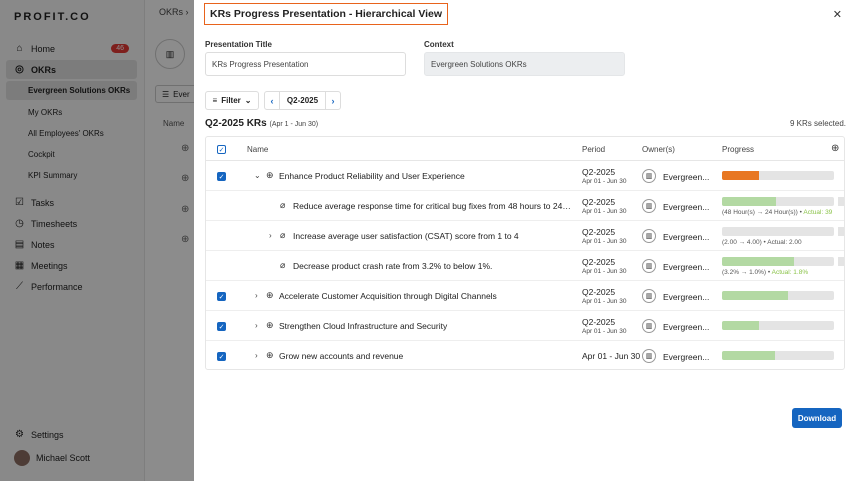 This screenshot has width=856, height=481. What do you see at coordinates (594, 149) in the screenshot?
I see `column-header-period: Period` at bounding box center [594, 149].